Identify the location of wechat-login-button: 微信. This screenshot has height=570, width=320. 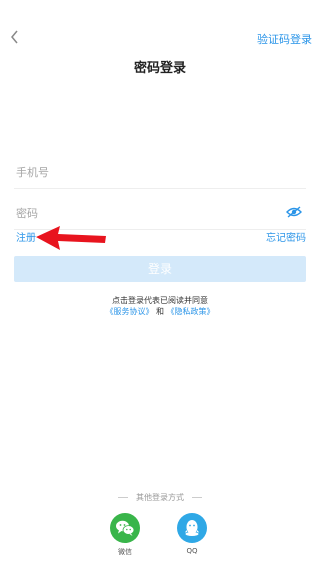
(125, 535).